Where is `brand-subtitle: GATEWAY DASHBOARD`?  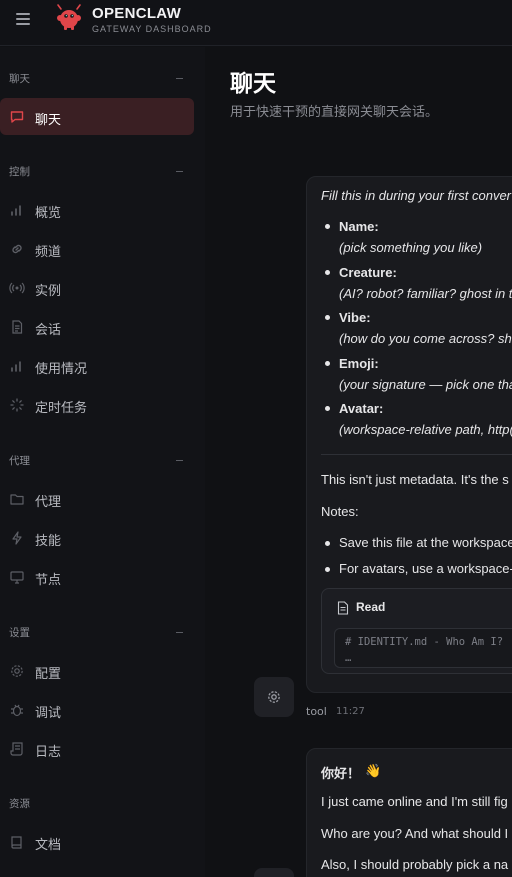 brand-subtitle: GATEWAY DASHBOARD is located at coordinates (152, 29).